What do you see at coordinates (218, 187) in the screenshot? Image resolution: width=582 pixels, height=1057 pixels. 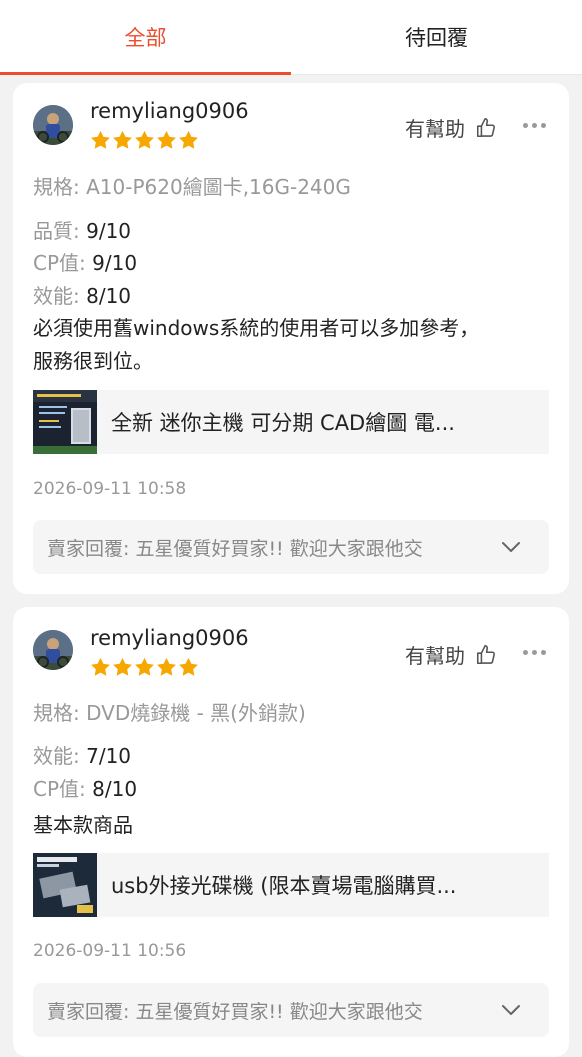 I see `spec-value: A10-P620繪圖卡,16G-240G` at bounding box center [218, 187].